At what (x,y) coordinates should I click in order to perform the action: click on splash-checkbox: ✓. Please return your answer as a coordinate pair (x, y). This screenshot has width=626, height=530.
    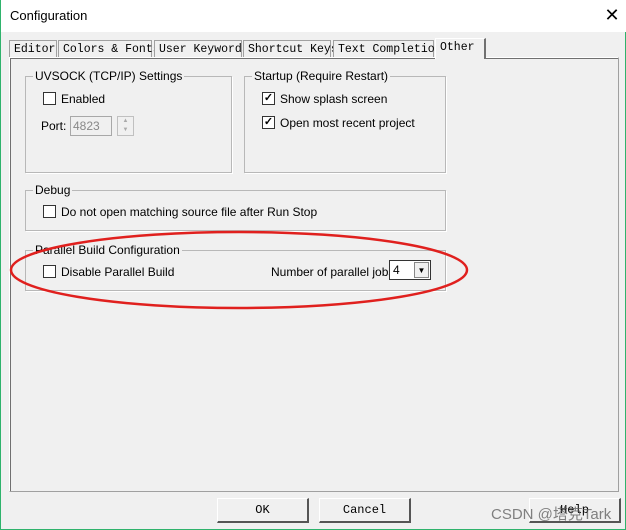
    Looking at the image, I should click on (268, 98).